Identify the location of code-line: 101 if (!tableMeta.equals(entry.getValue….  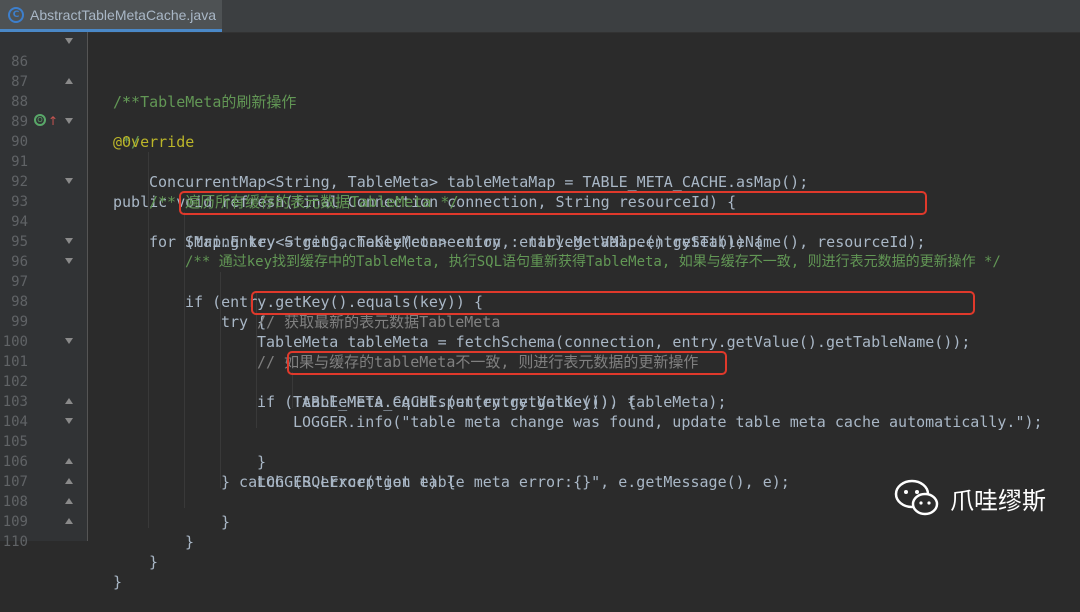
(540, 371).